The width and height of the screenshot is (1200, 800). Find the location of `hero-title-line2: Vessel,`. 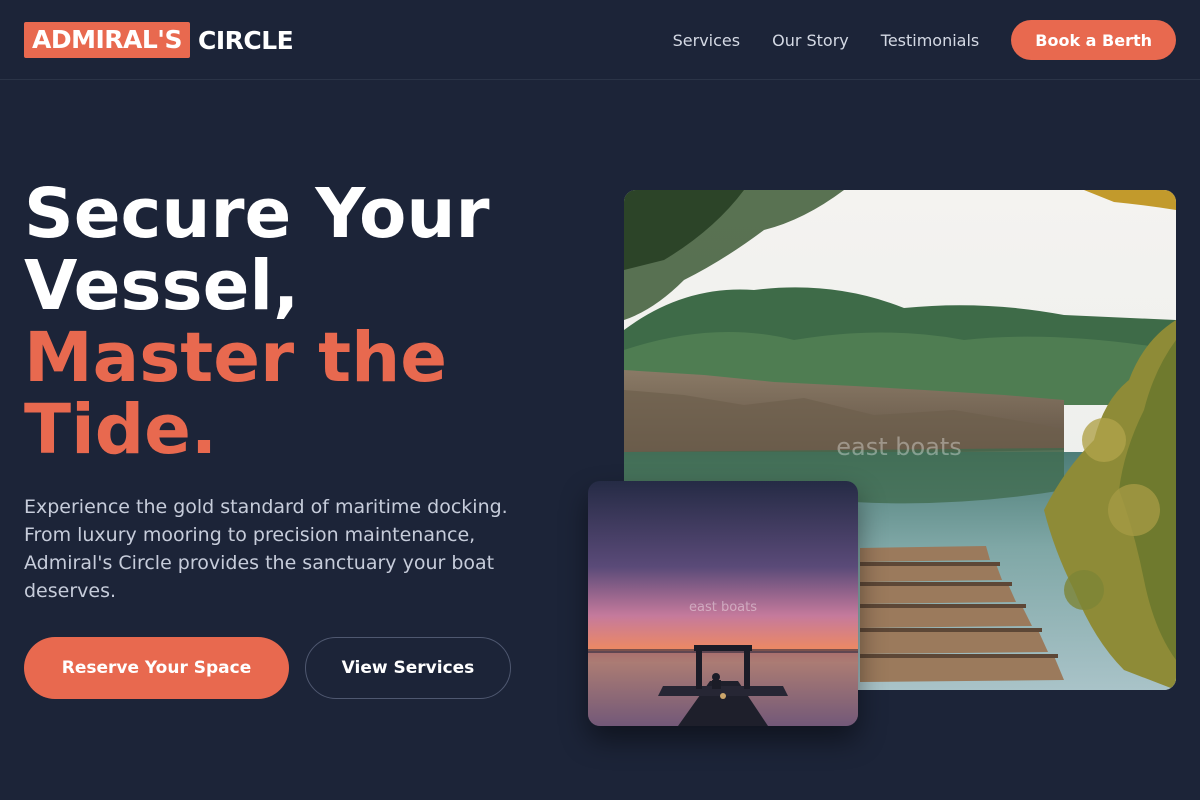

hero-title-line2: Vessel, is located at coordinates (162, 286).